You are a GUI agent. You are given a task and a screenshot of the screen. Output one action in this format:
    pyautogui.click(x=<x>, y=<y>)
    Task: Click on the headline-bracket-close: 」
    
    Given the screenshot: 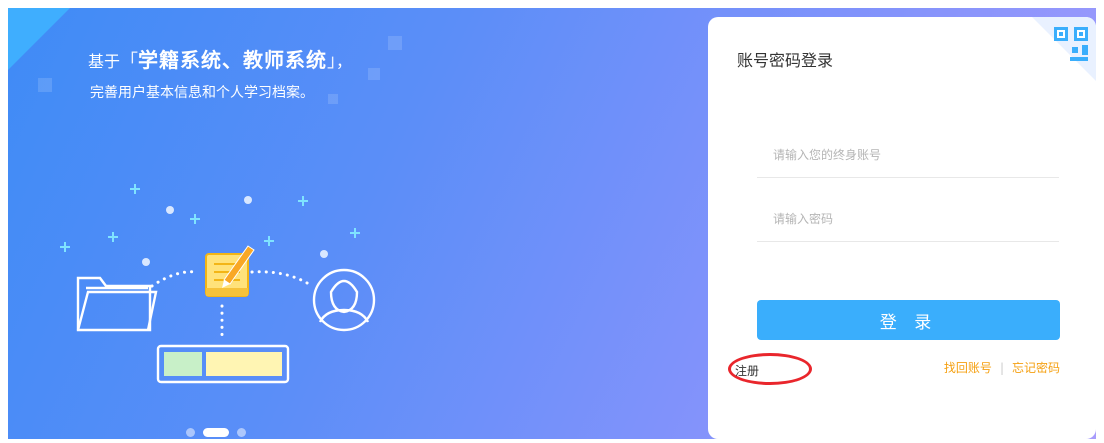 What is the action you would take?
    pyautogui.click(x=332, y=61)
    